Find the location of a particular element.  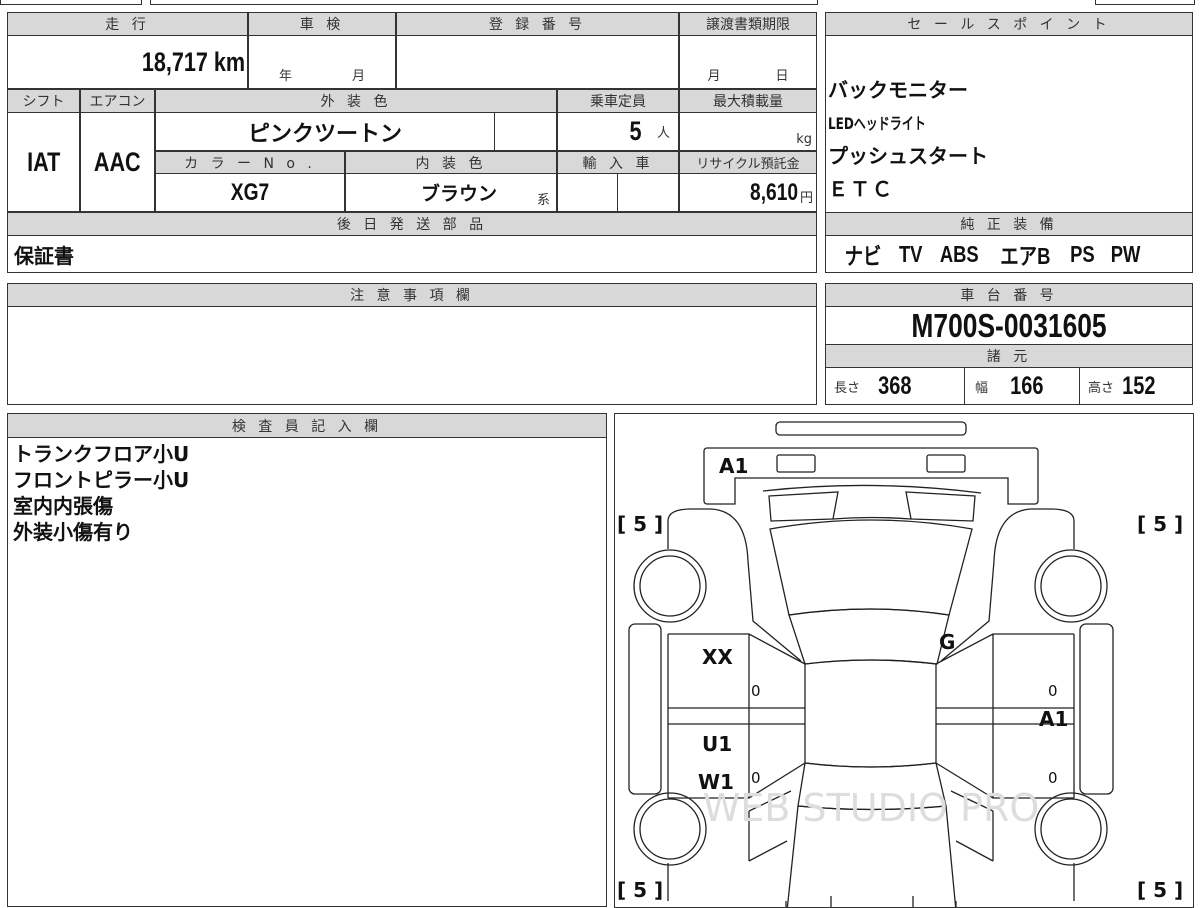

max-load-value: kg is located at coordinates (748, 131).